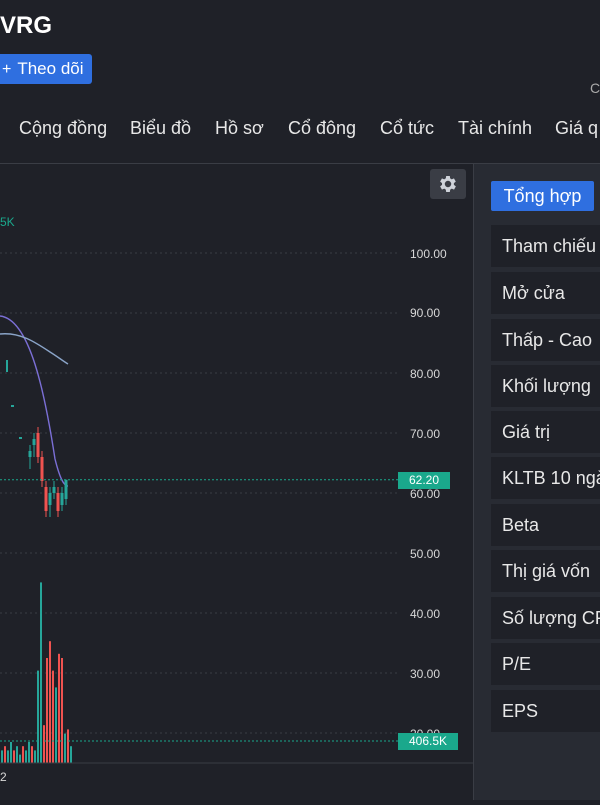  I want to click on y-tick-label: 60.00, so click(425, 494).